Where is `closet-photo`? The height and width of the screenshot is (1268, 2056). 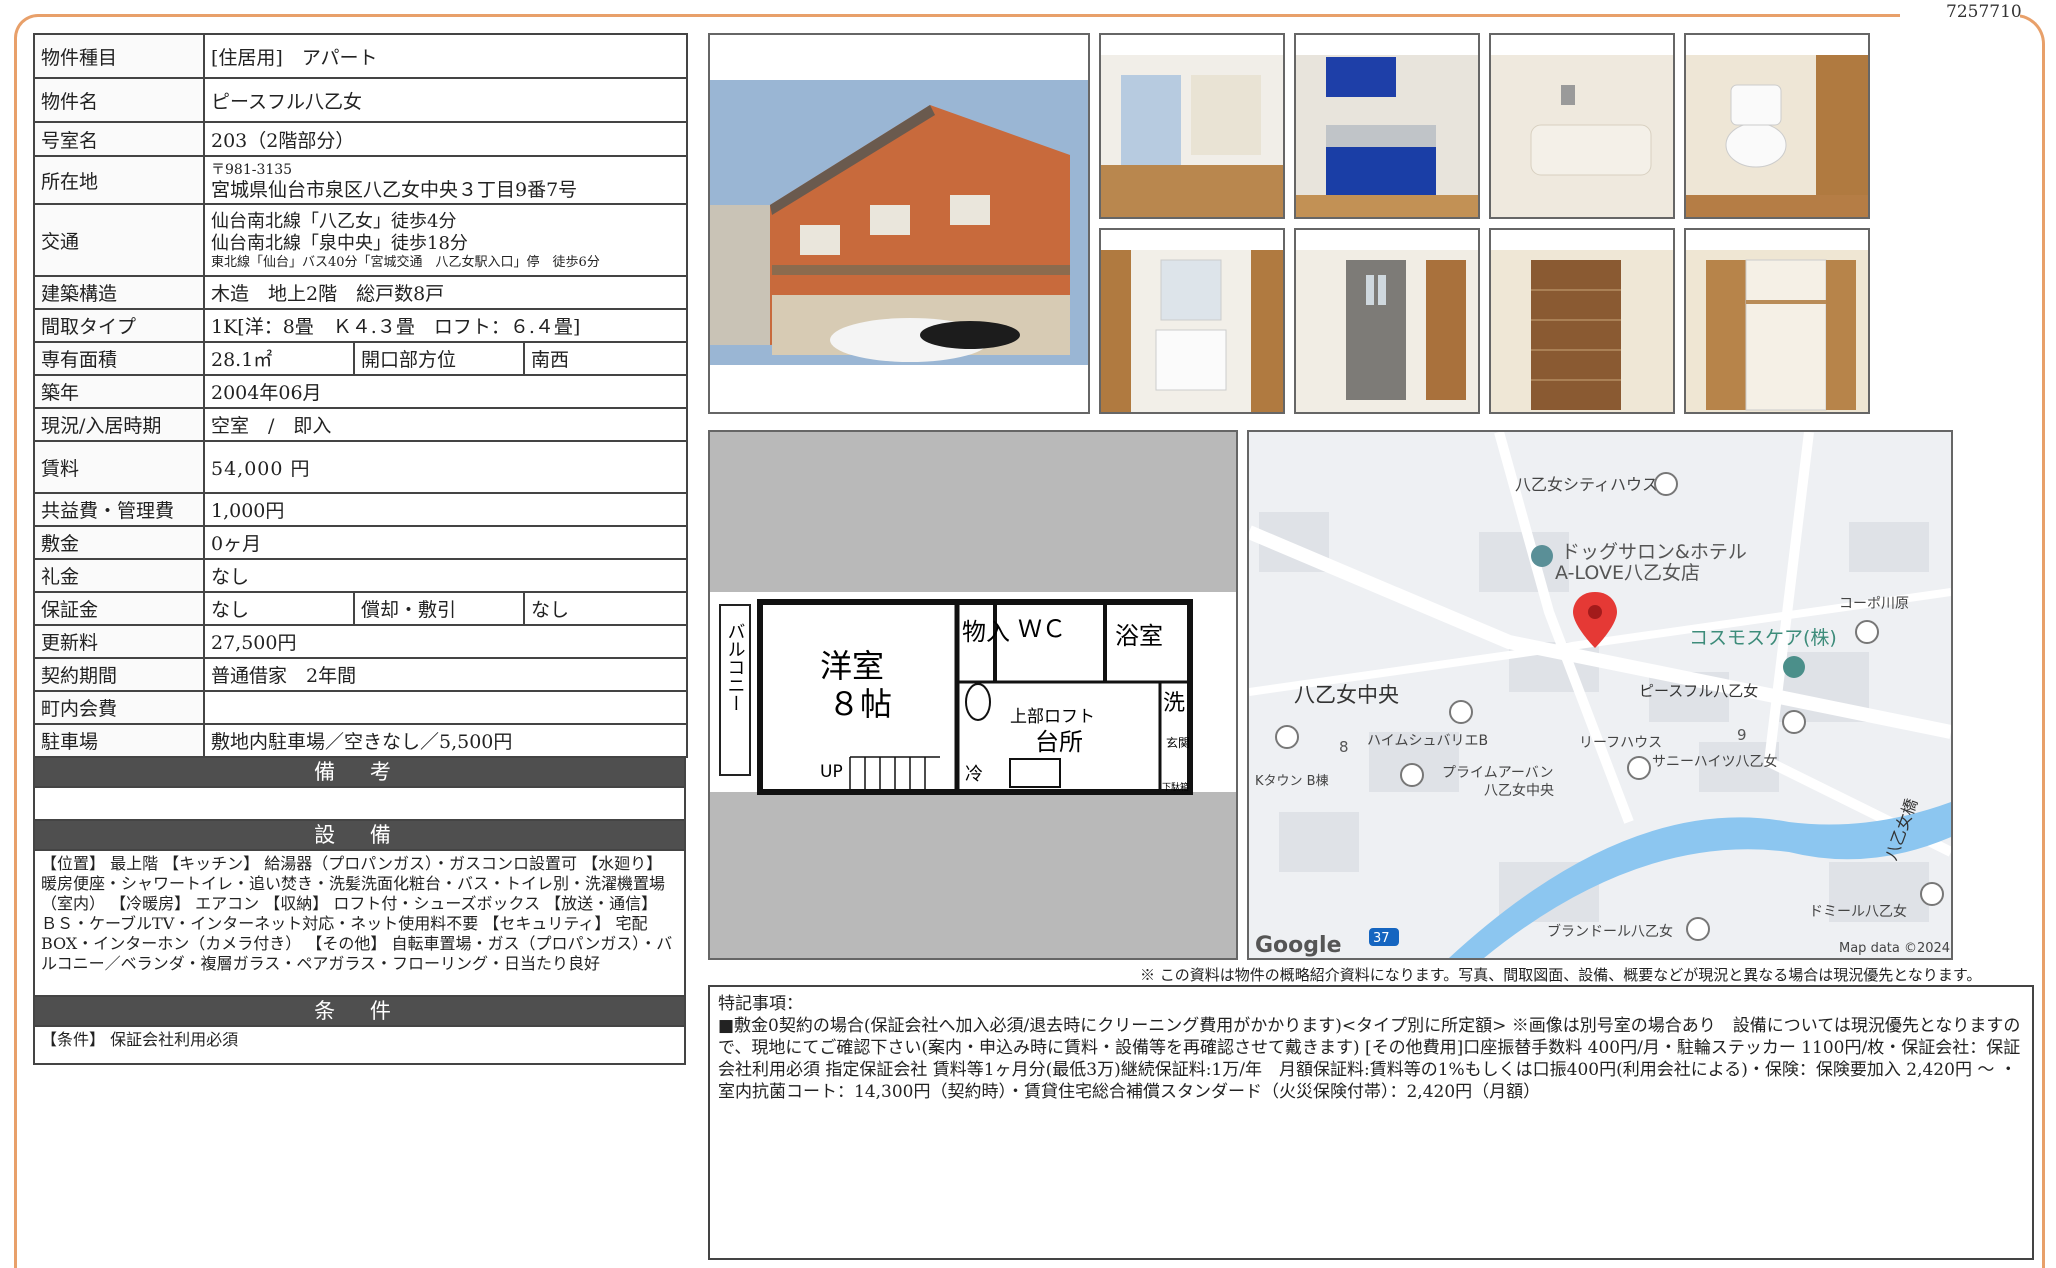
closet-photo is located at coordinates (1777, 321).